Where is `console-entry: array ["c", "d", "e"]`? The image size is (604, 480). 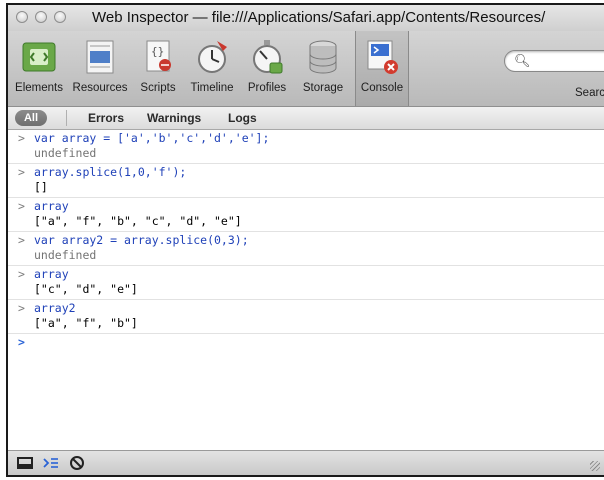
console-entry: array ["c", "d", "e"] is located at coordinates (306, 283).